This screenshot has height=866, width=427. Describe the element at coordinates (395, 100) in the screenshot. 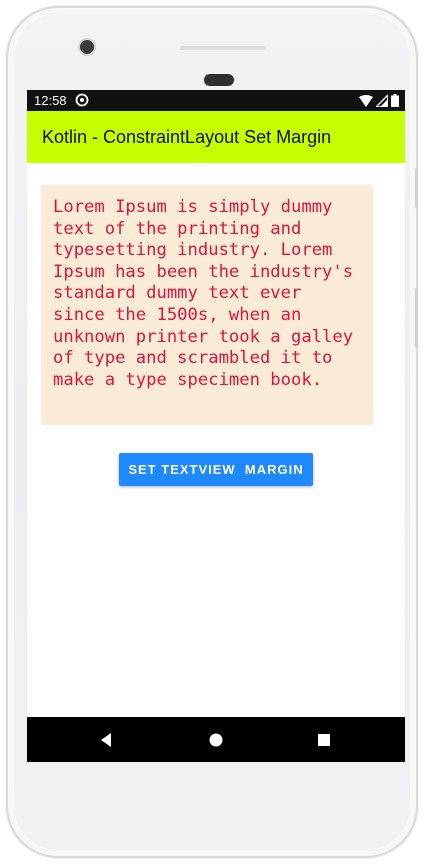

I see `battery-icon` at that location.